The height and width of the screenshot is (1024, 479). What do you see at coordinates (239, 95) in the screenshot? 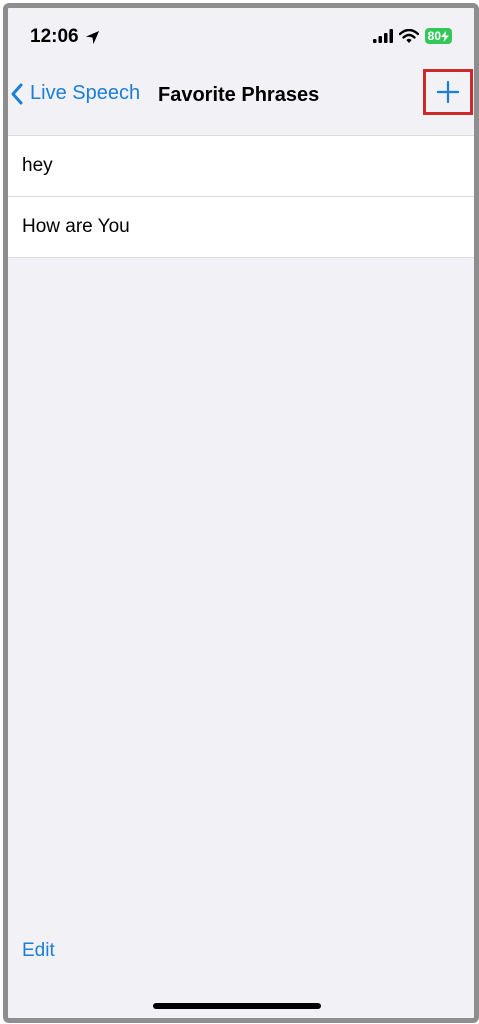
I see `page-title: Favorite Phrases` at bounding box center [239, 95].